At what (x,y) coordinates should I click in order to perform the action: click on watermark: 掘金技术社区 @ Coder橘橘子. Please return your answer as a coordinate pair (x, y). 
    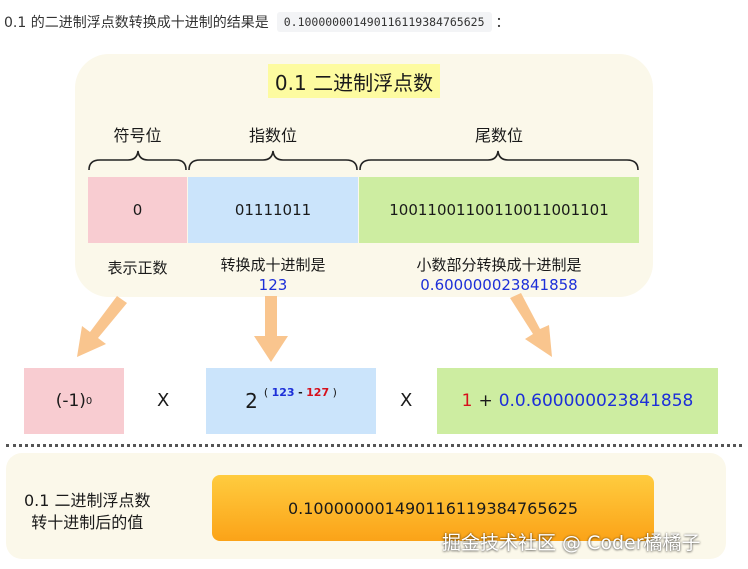
    Looking at the image, I should click on (571, 543).